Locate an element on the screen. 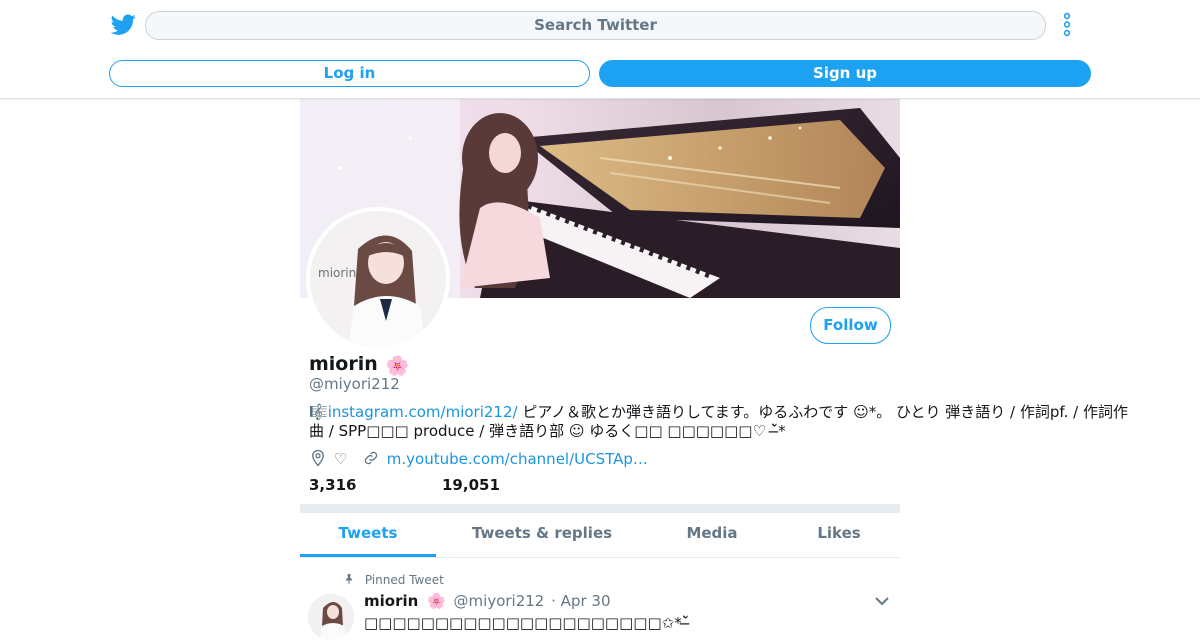 The image size is (1200, 640). location-text: ♡ is located at coordinates (340, 459).